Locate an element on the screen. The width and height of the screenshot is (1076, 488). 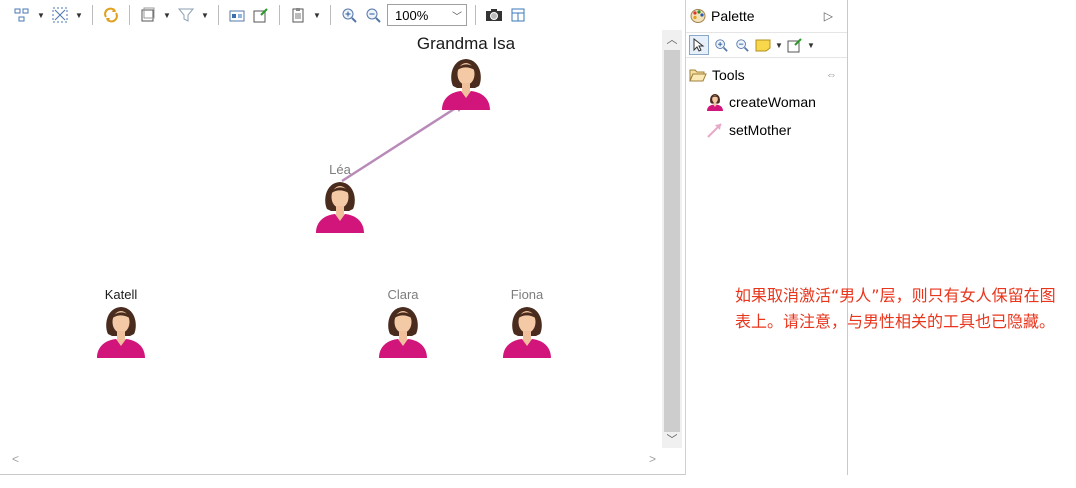
note-dropdown-arrow: ▼ is located at coordinates (779, 45).